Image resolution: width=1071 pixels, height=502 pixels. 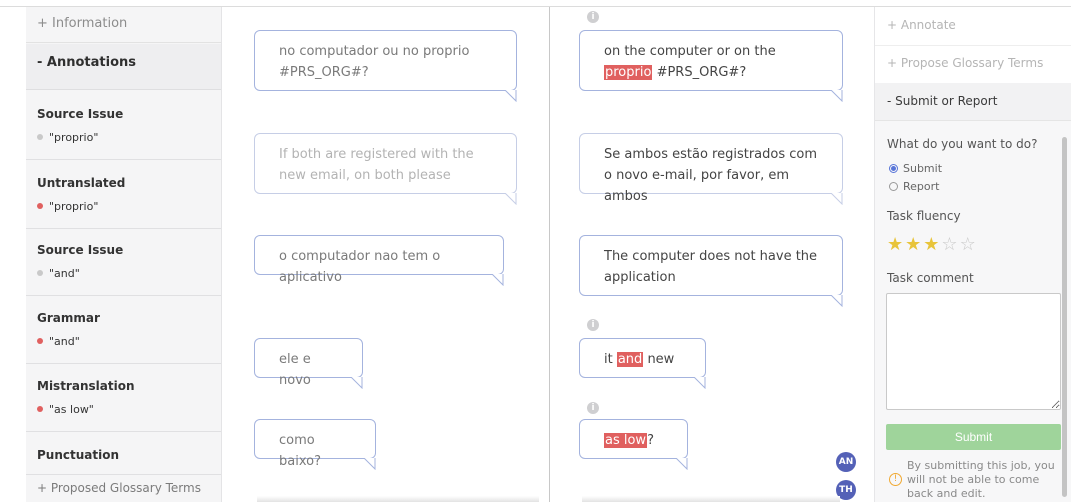 I want to click on target-segment: it and new, so click(x=642, y=363).